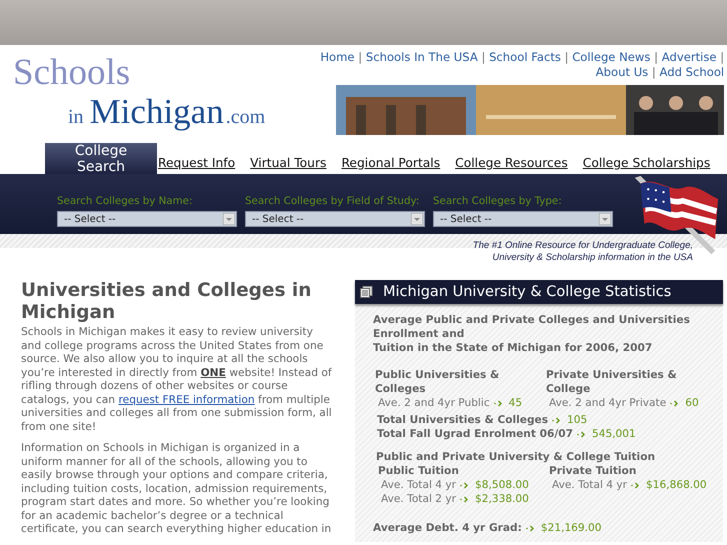 The height and width of the screenshot is (545, 727). I want to click on stats-intro: Average Public and Private Colleges and Universities Enrollment and Tuition in the State of Michigan for 2006, 2007, so click(532, 334).